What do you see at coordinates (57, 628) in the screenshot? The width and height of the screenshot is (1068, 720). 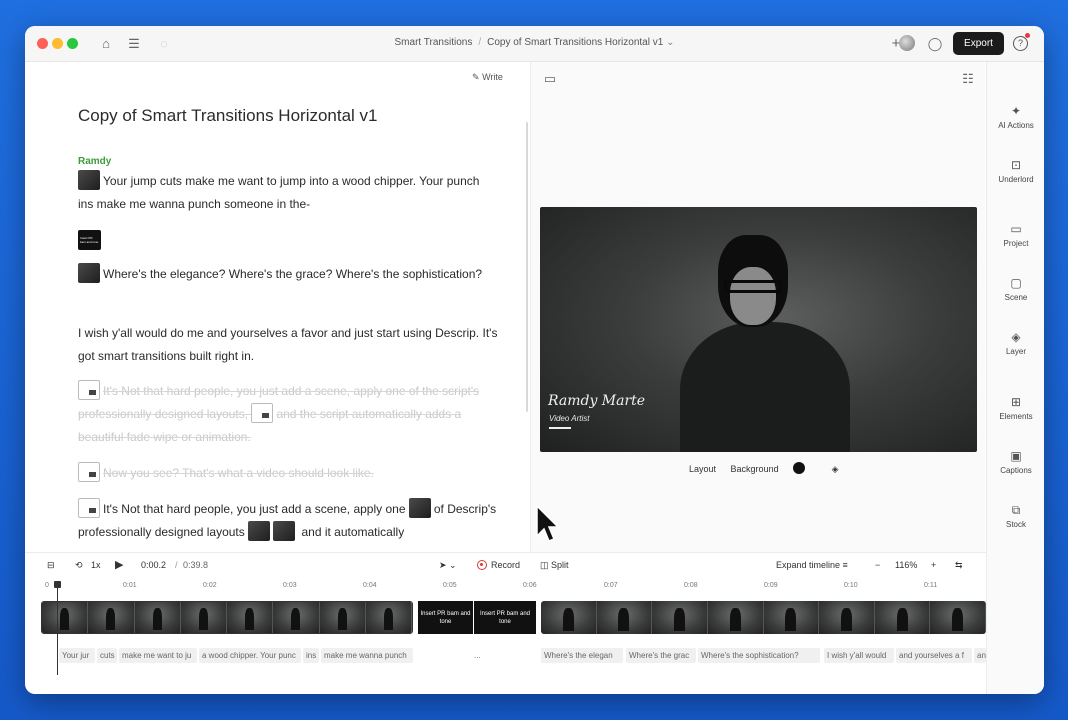 I see `playhead` at bounding box center [57, 628].